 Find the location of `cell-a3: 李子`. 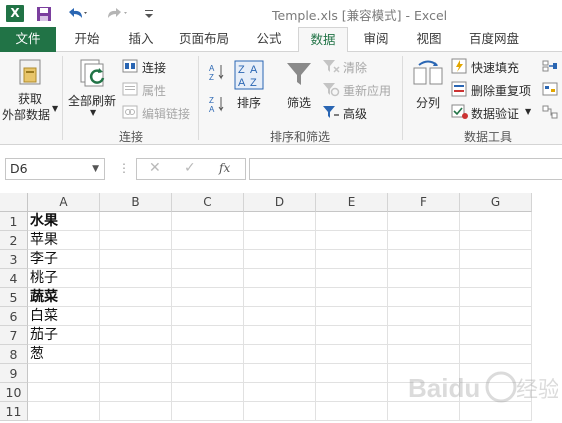

cell-a3: 李子 is located at coordinates (64, 259).